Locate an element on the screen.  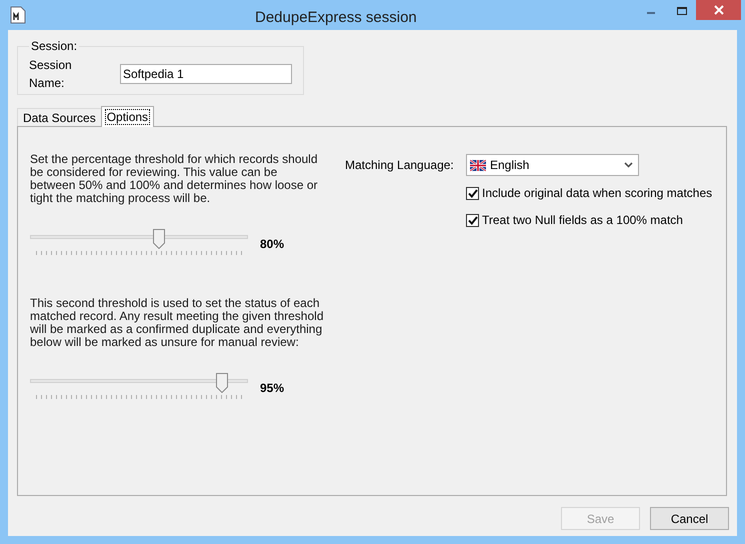
checkbox-label: Include original data when scoring matches is located at coordinates (597, 193).